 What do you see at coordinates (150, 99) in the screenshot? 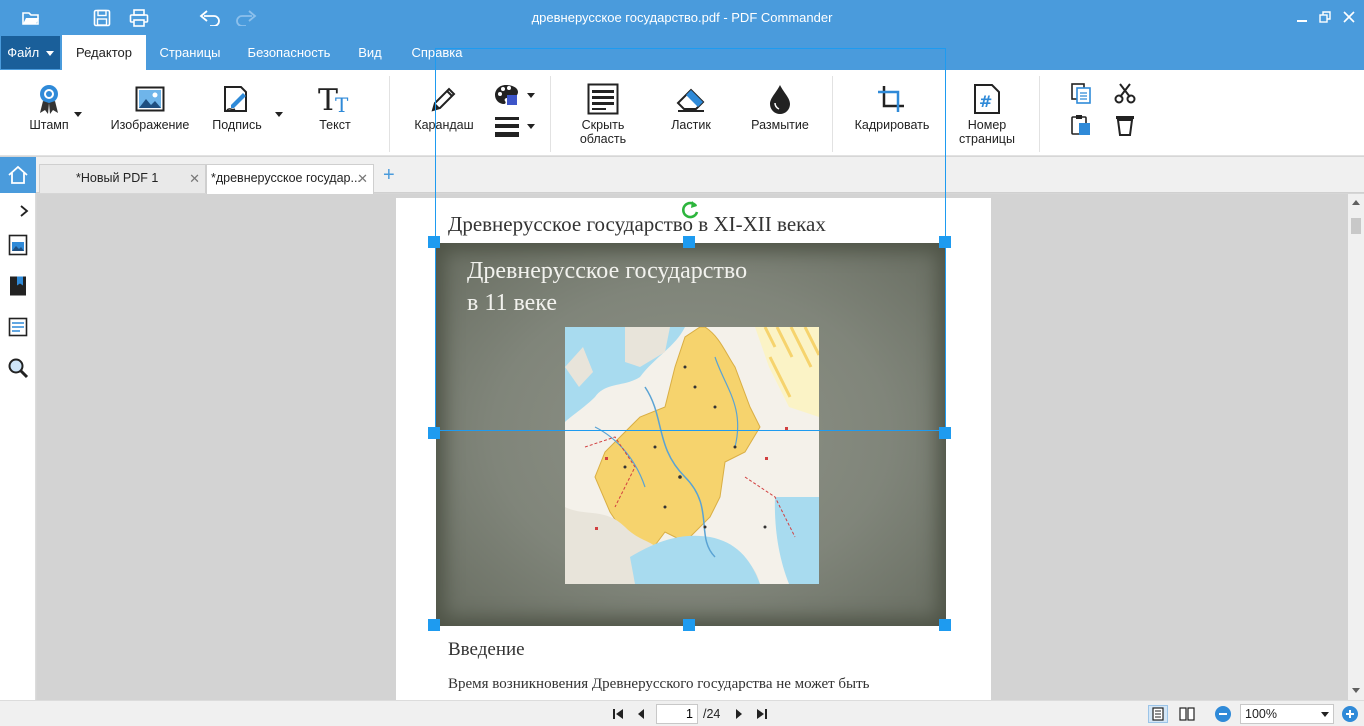
I see `image-icon` at bounding box center [150, 99].